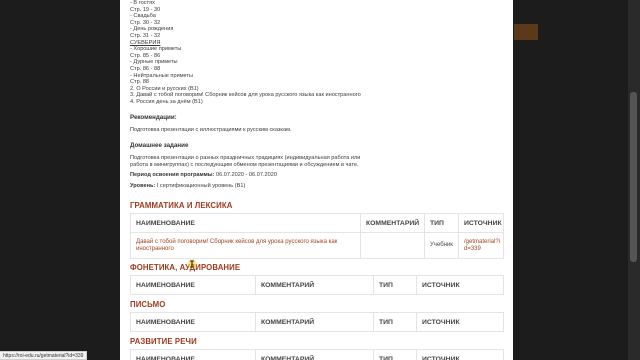  What do you see at coordinates (145, 68) in the screenshot?
I see `list-item: Стр. 86 - 88` at bounding box center [145, 68].